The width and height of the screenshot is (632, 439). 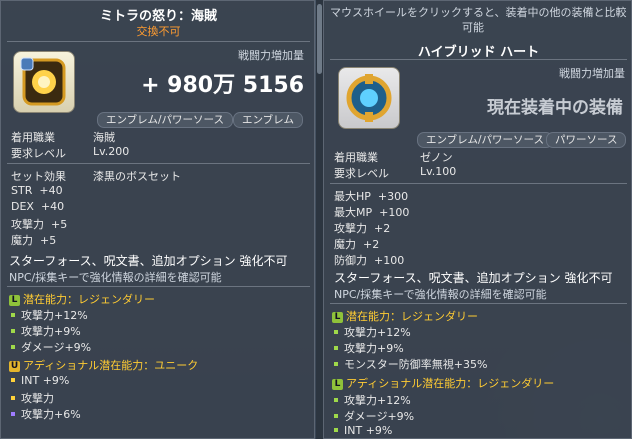 I want to click on level-value: Lv.100, so click(x=438, y=171).